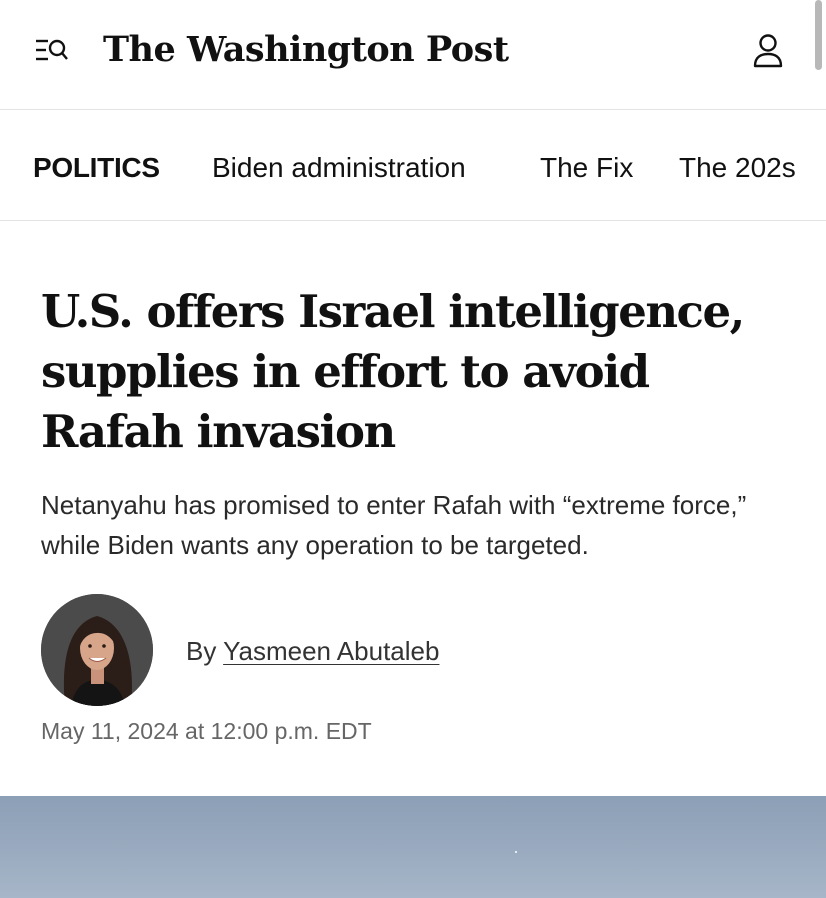 The image size is (826, 898). What do you see at coordinates (331, 651) in the screenshot?
I see `author-link: Yasmeen Abutaleb` at bounding box center [331, 651].